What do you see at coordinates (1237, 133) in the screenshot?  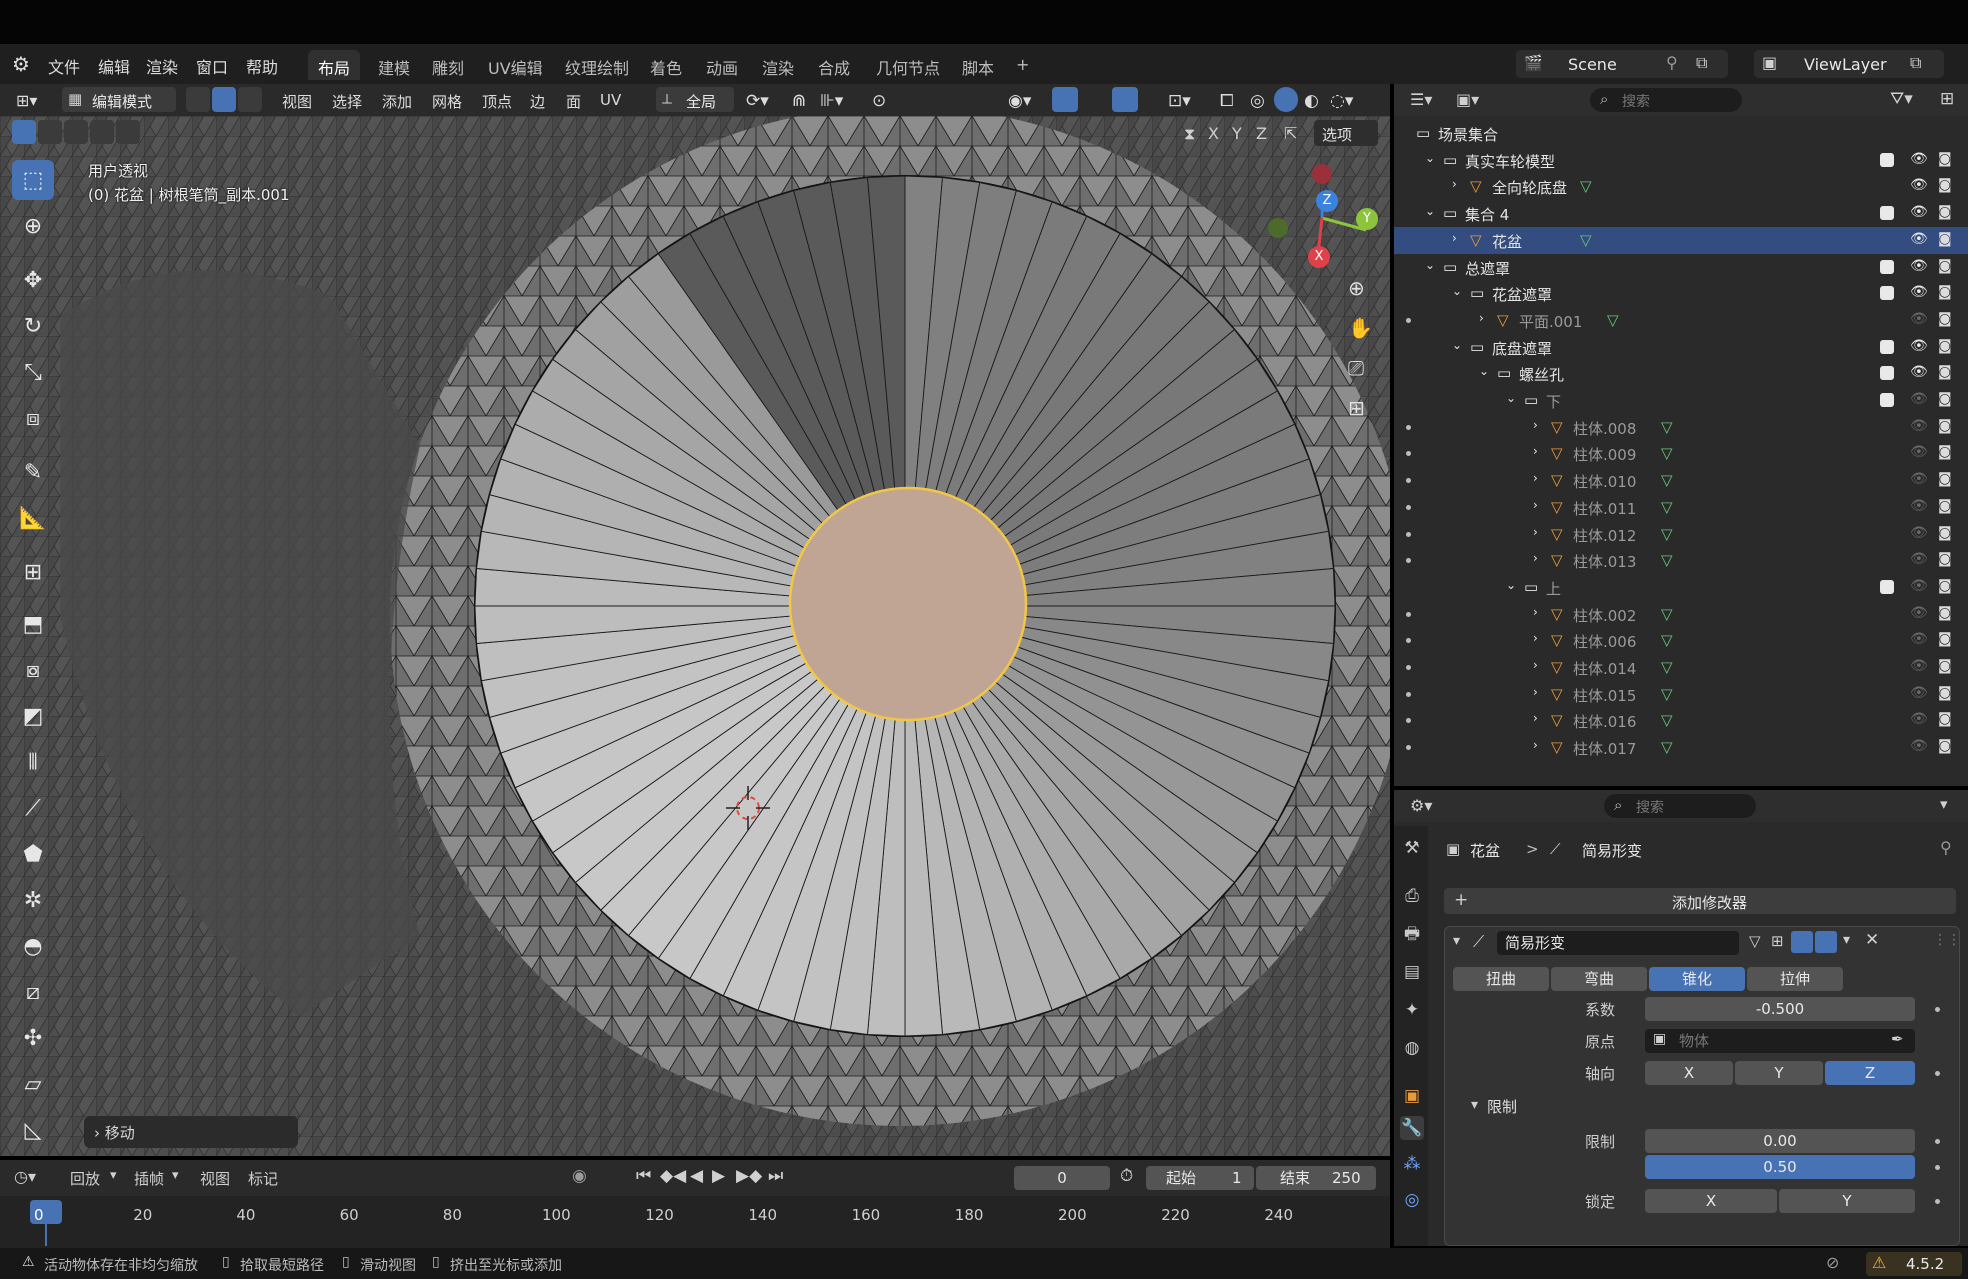 I see `mirror-y-toggle: Y` at bounding box center [1237, 133].